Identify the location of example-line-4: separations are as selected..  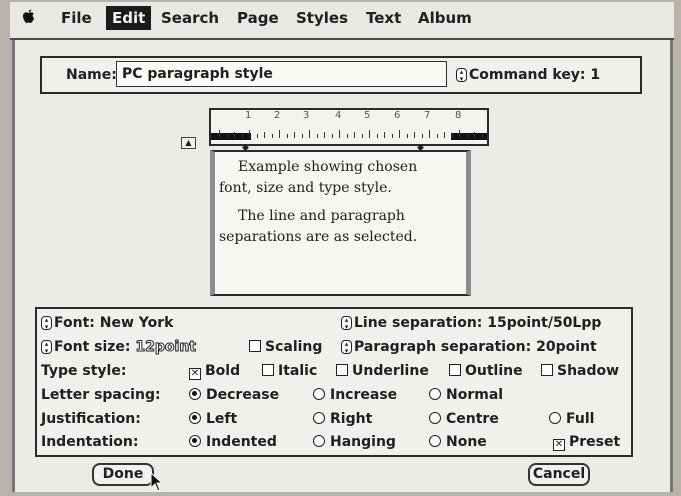
(318, 237).